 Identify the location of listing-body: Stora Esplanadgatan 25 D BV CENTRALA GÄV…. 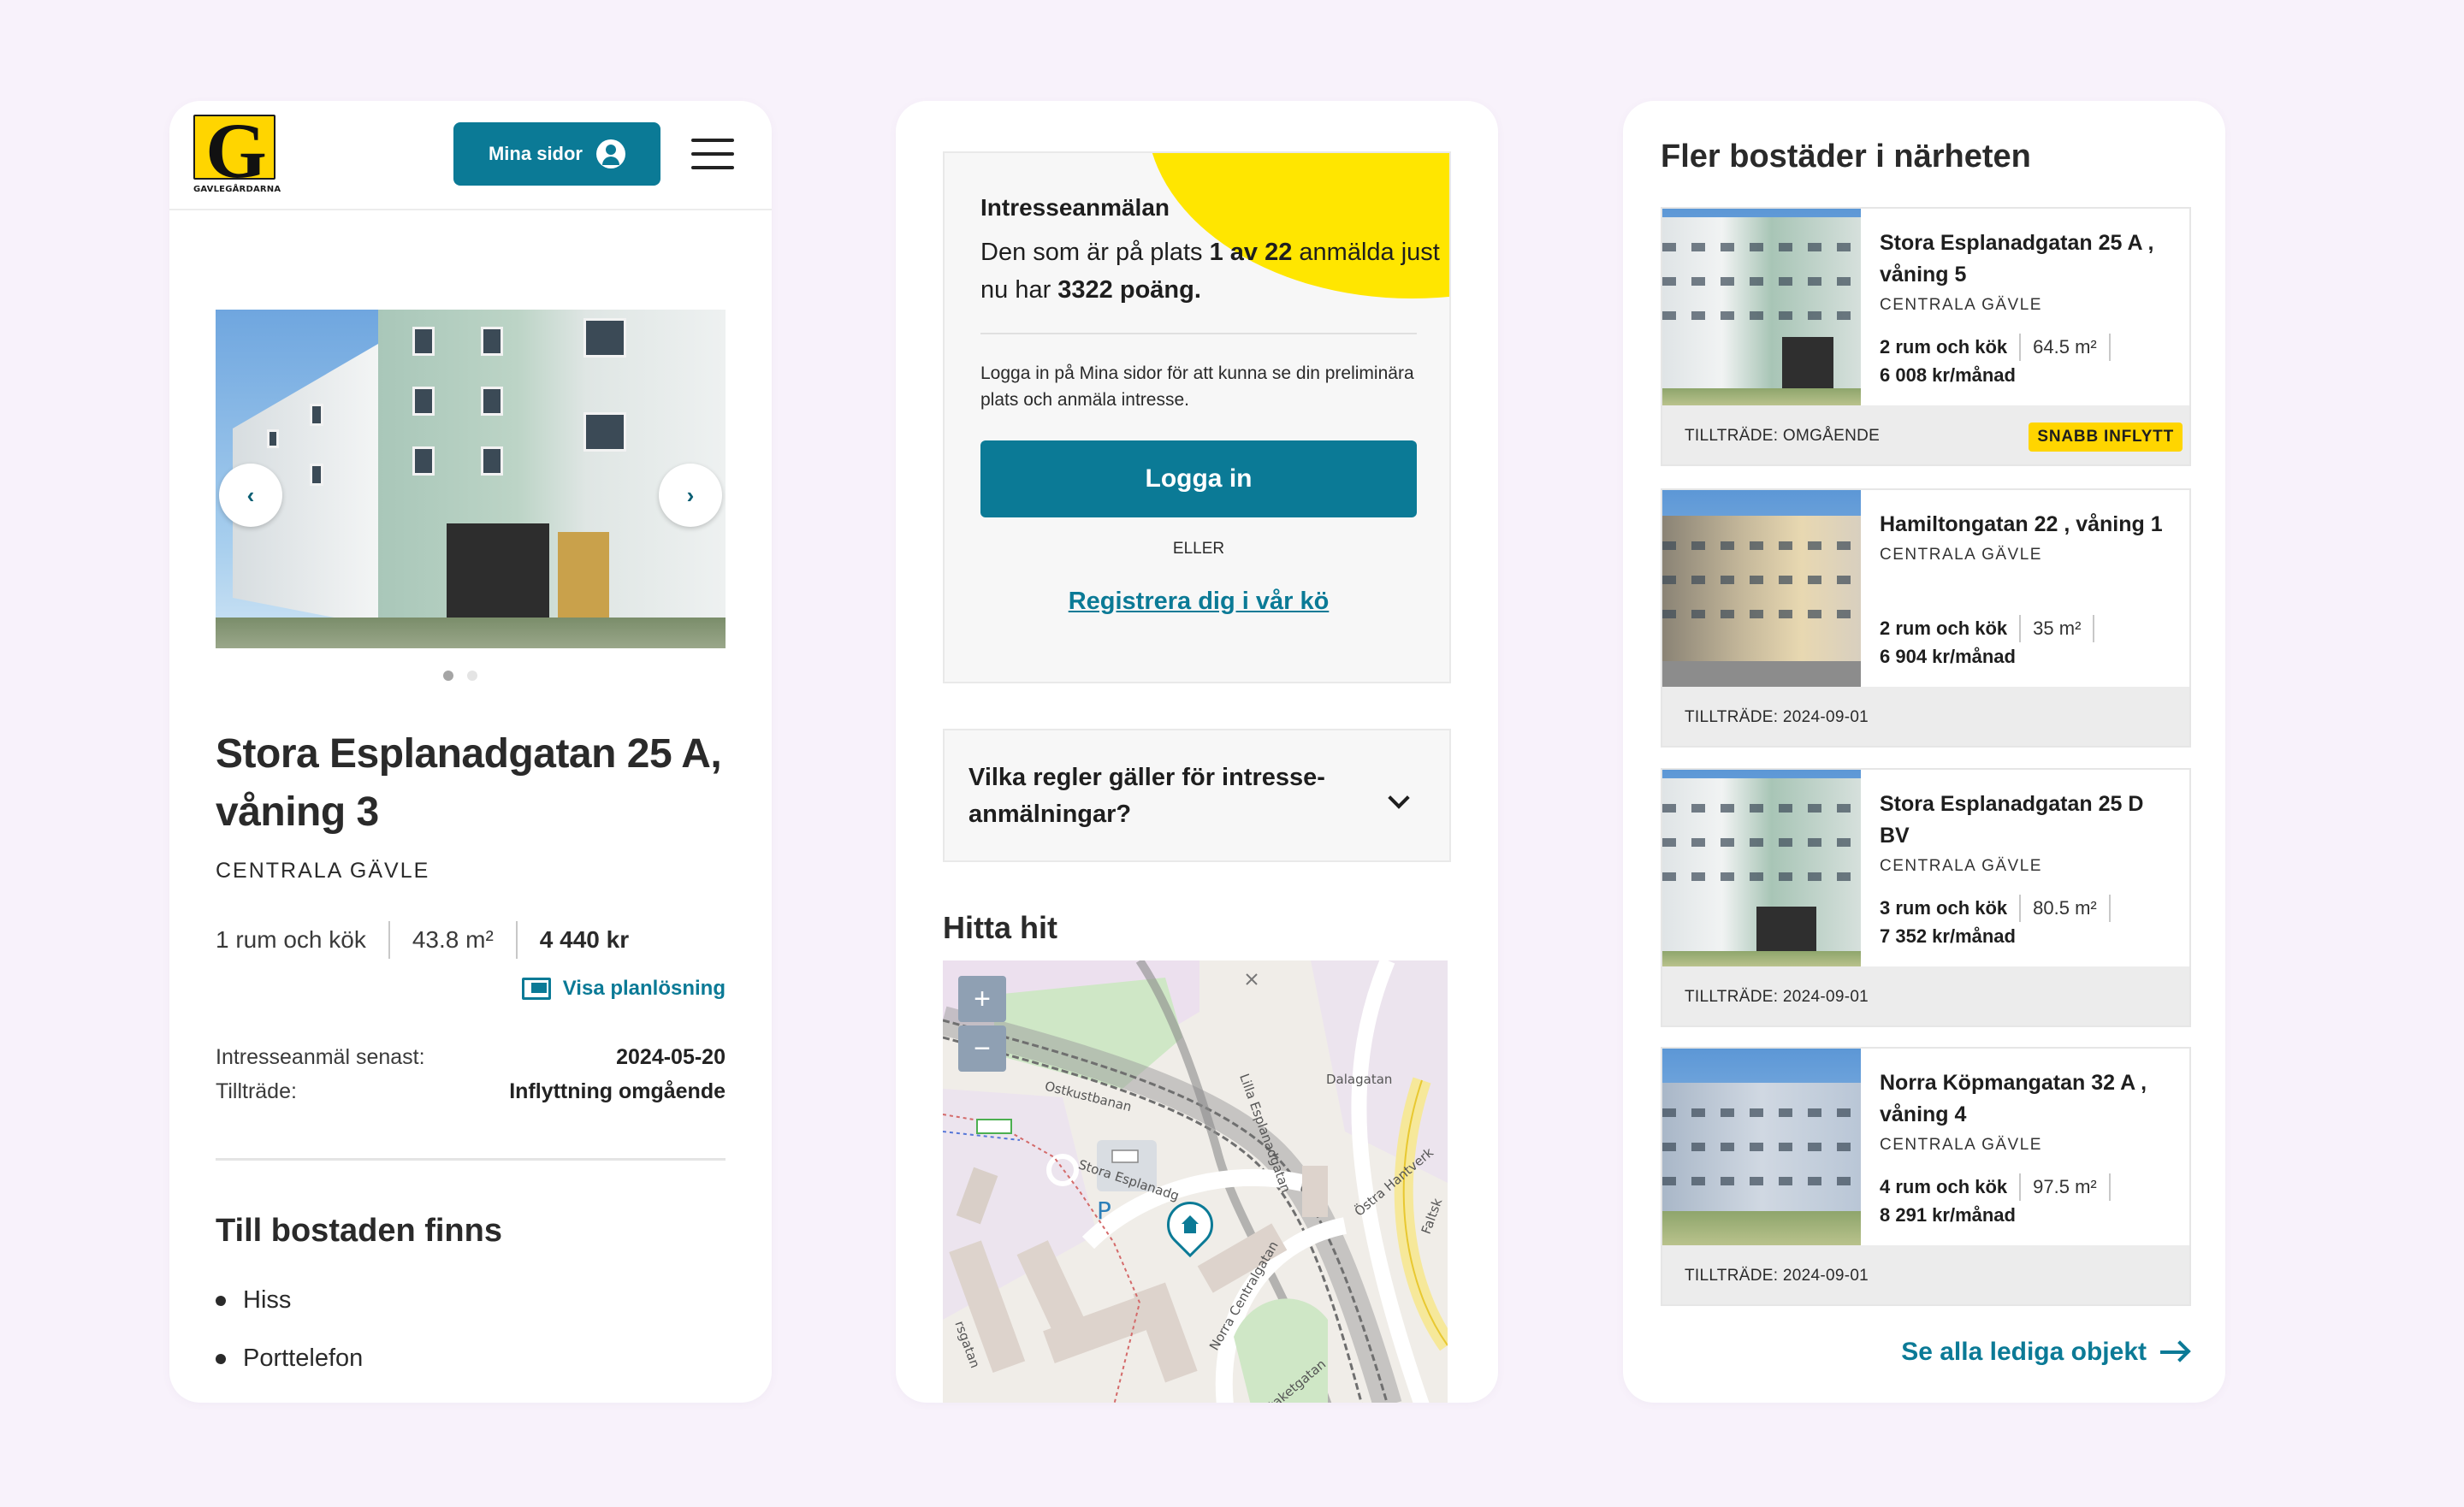
(2029, 832).